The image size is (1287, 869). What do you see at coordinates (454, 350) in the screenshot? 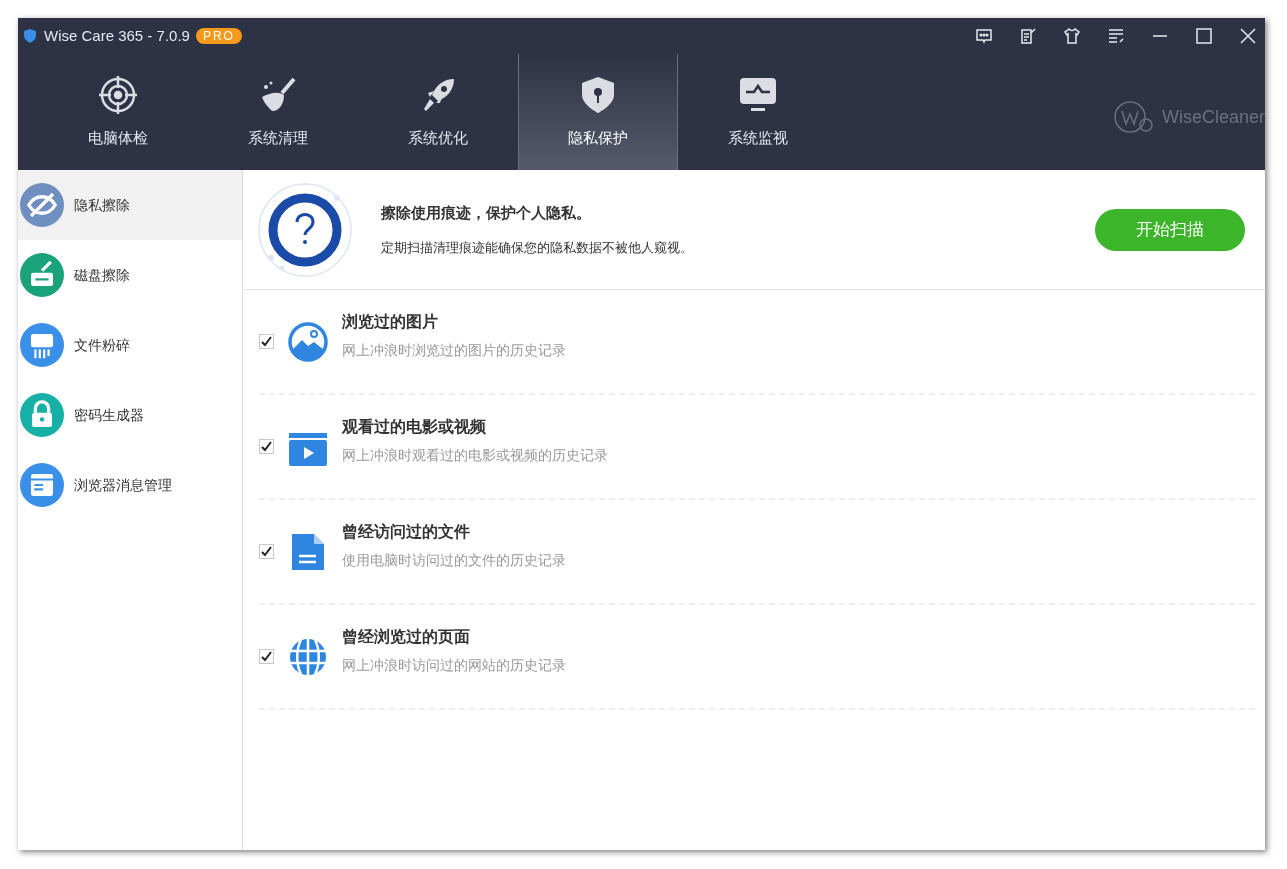
I see `item-description: 网上冲浪时浏览过的图片的历史记录` at bounding box center [454, 350].